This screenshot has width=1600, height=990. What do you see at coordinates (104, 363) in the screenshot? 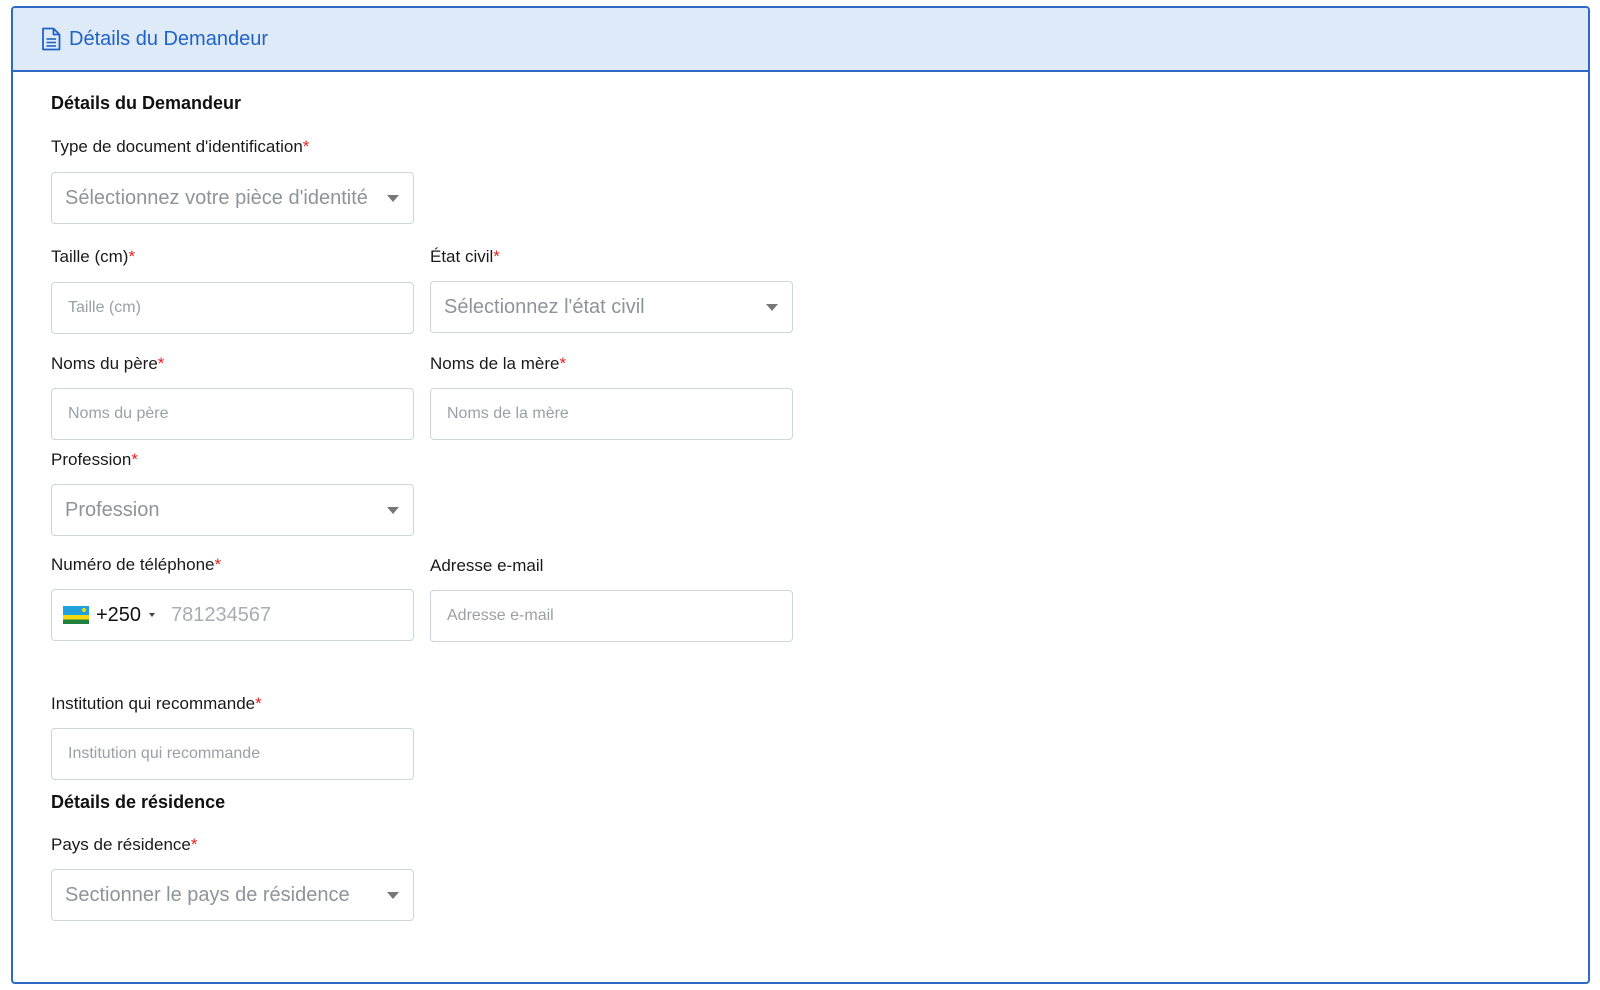
I see `father-label-text: Noms du père` at bounding box center [104, 363].